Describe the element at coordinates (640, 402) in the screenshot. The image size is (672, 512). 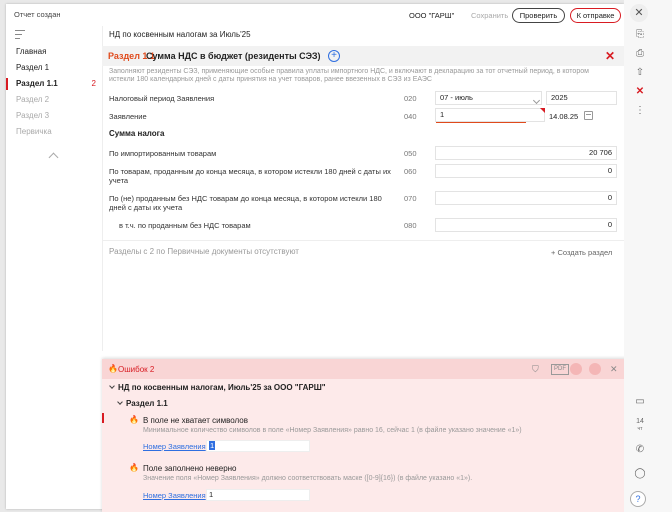
I see `notes-icon: ▭` at that location.